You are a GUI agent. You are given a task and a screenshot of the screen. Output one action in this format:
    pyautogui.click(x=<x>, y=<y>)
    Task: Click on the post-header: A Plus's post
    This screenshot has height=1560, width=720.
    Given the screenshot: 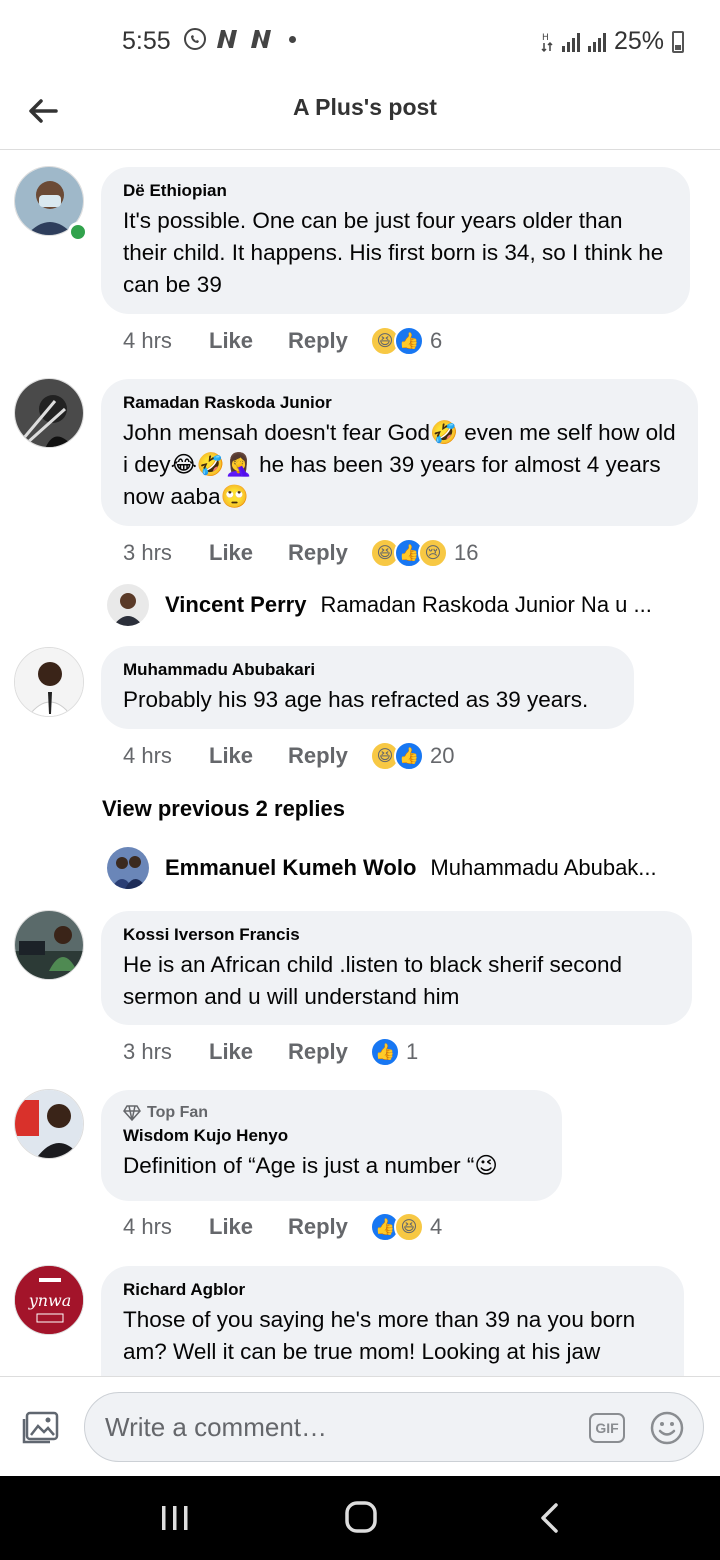 What is the action you would take?
    pyautogui.click(x=360, y=116)
    